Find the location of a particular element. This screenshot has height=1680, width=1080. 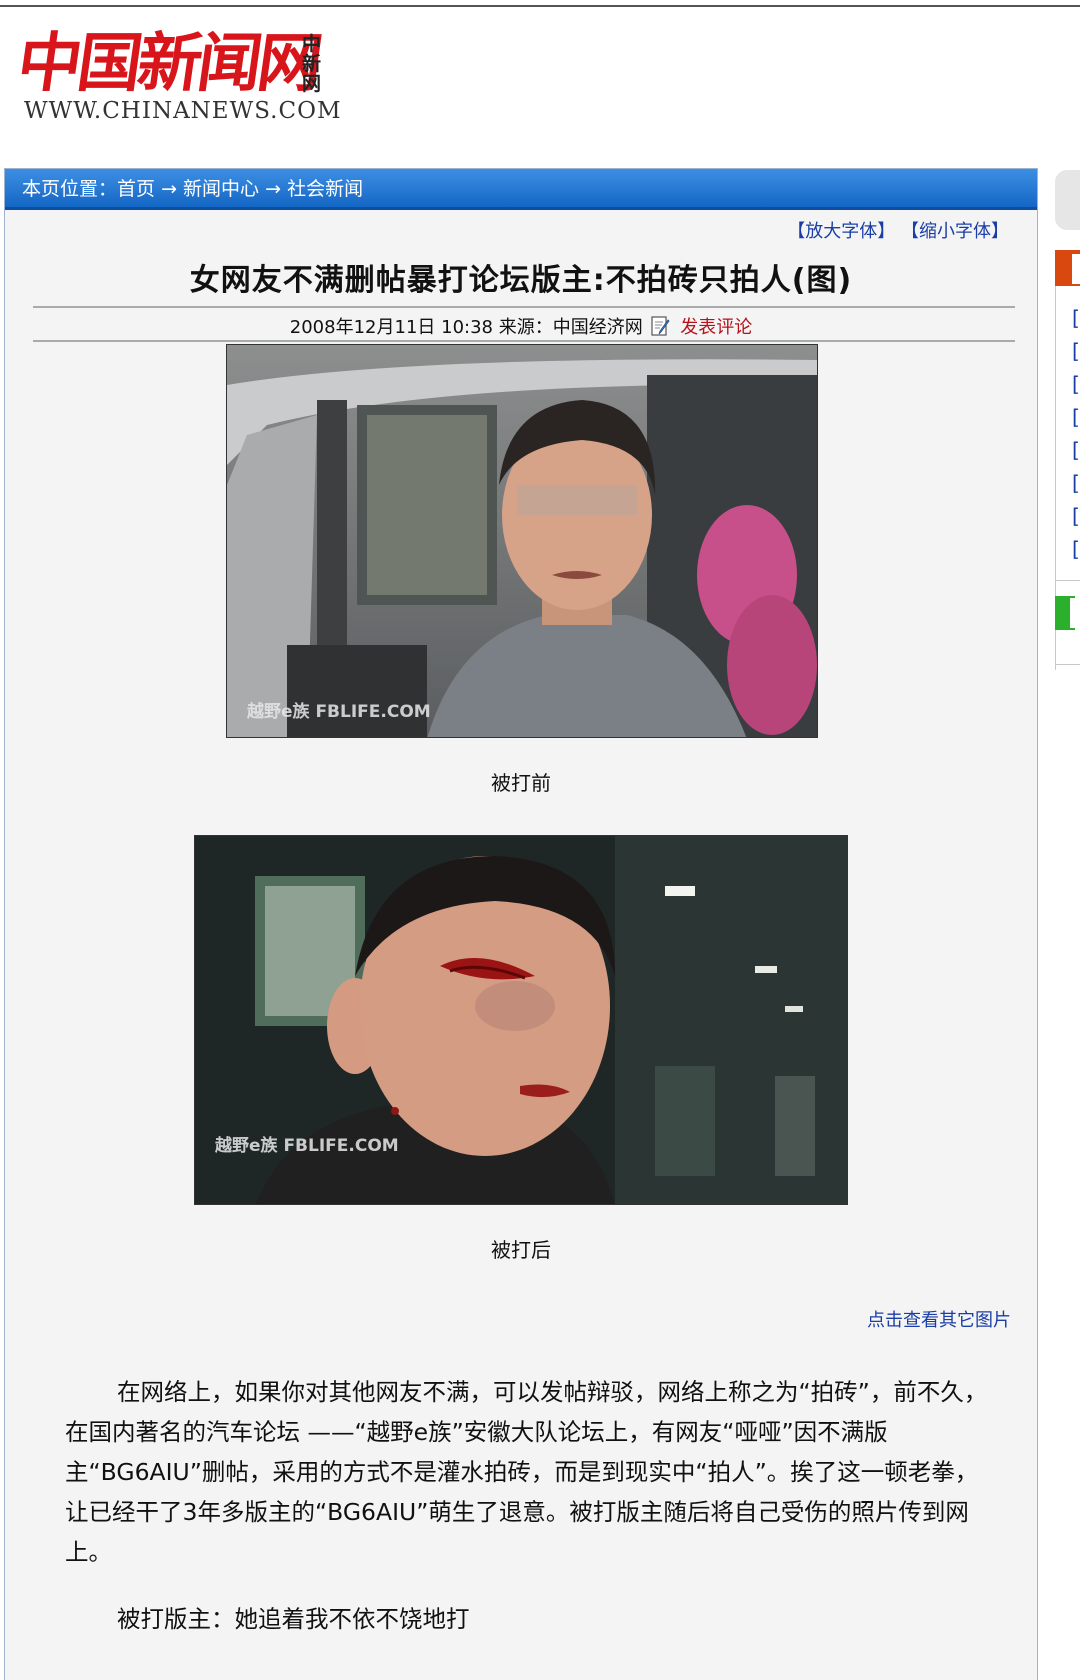

view-more-pictures-link: 点击查看其它图片 is located at coordinates (939, 1319).